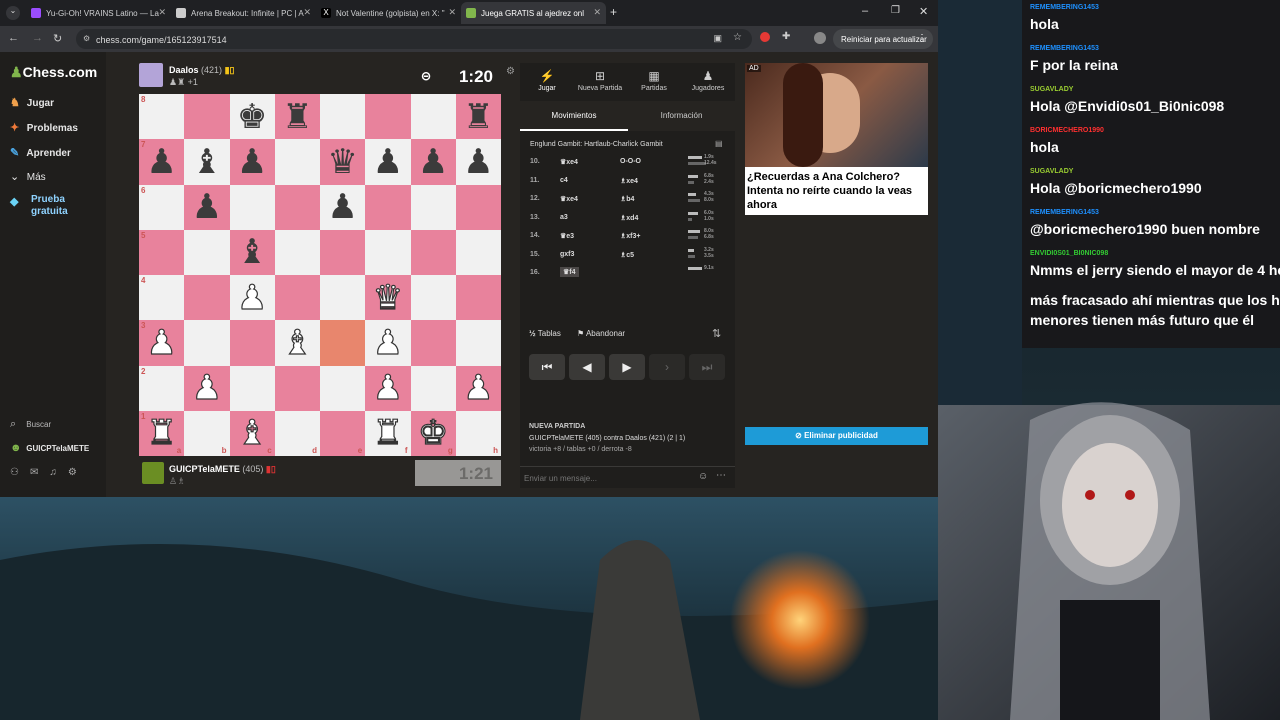 The height and width of the screenshot is (720, 1280). I want to click on message-input, so click(609, 478).